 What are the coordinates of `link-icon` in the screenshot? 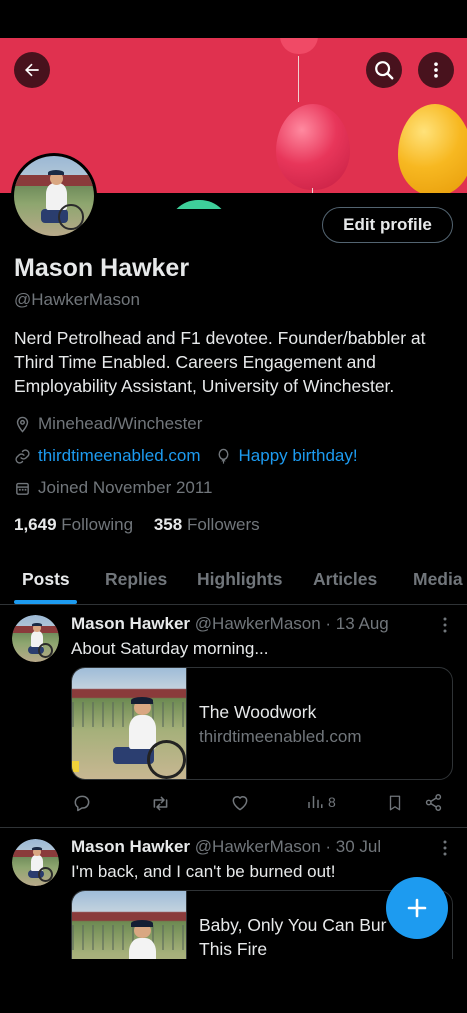 It's located at (22, 456).